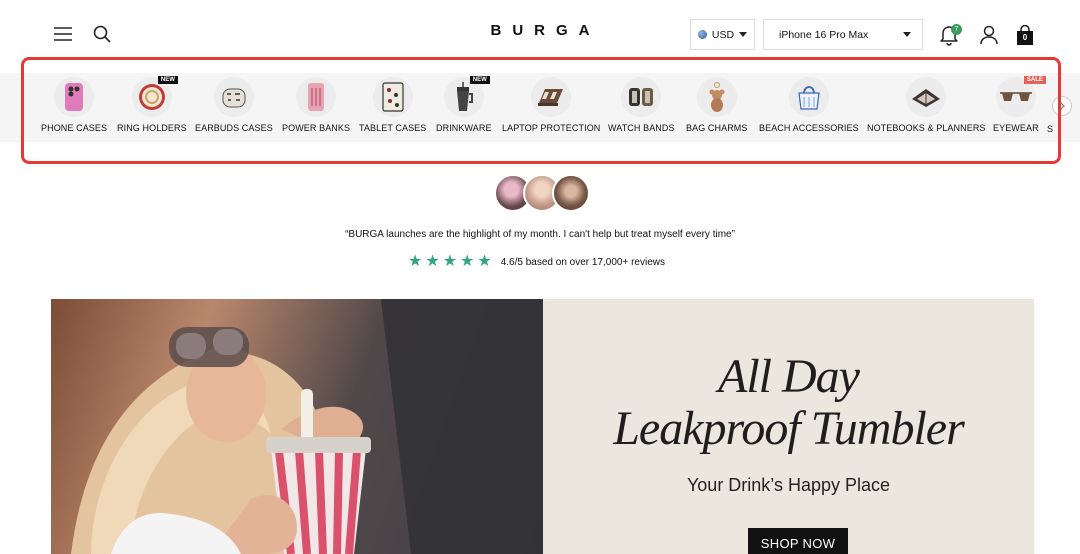 The height and width of the screenshot is (554, 1080). I want to click on device-model-select: iPhone 16 Pro Max, so click(843, 34).